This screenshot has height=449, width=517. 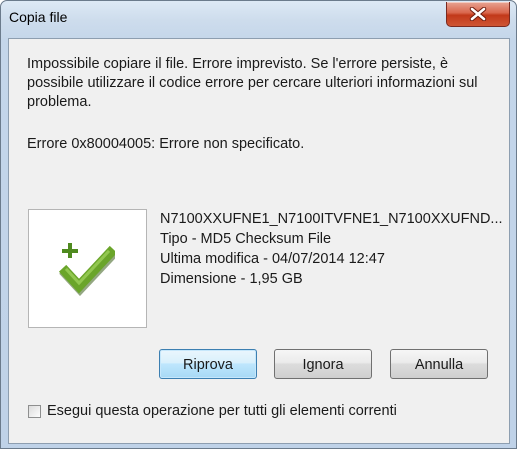 I want to click on file-type: Tipo - MD5 Checksum File, so click(x=246, y=239).